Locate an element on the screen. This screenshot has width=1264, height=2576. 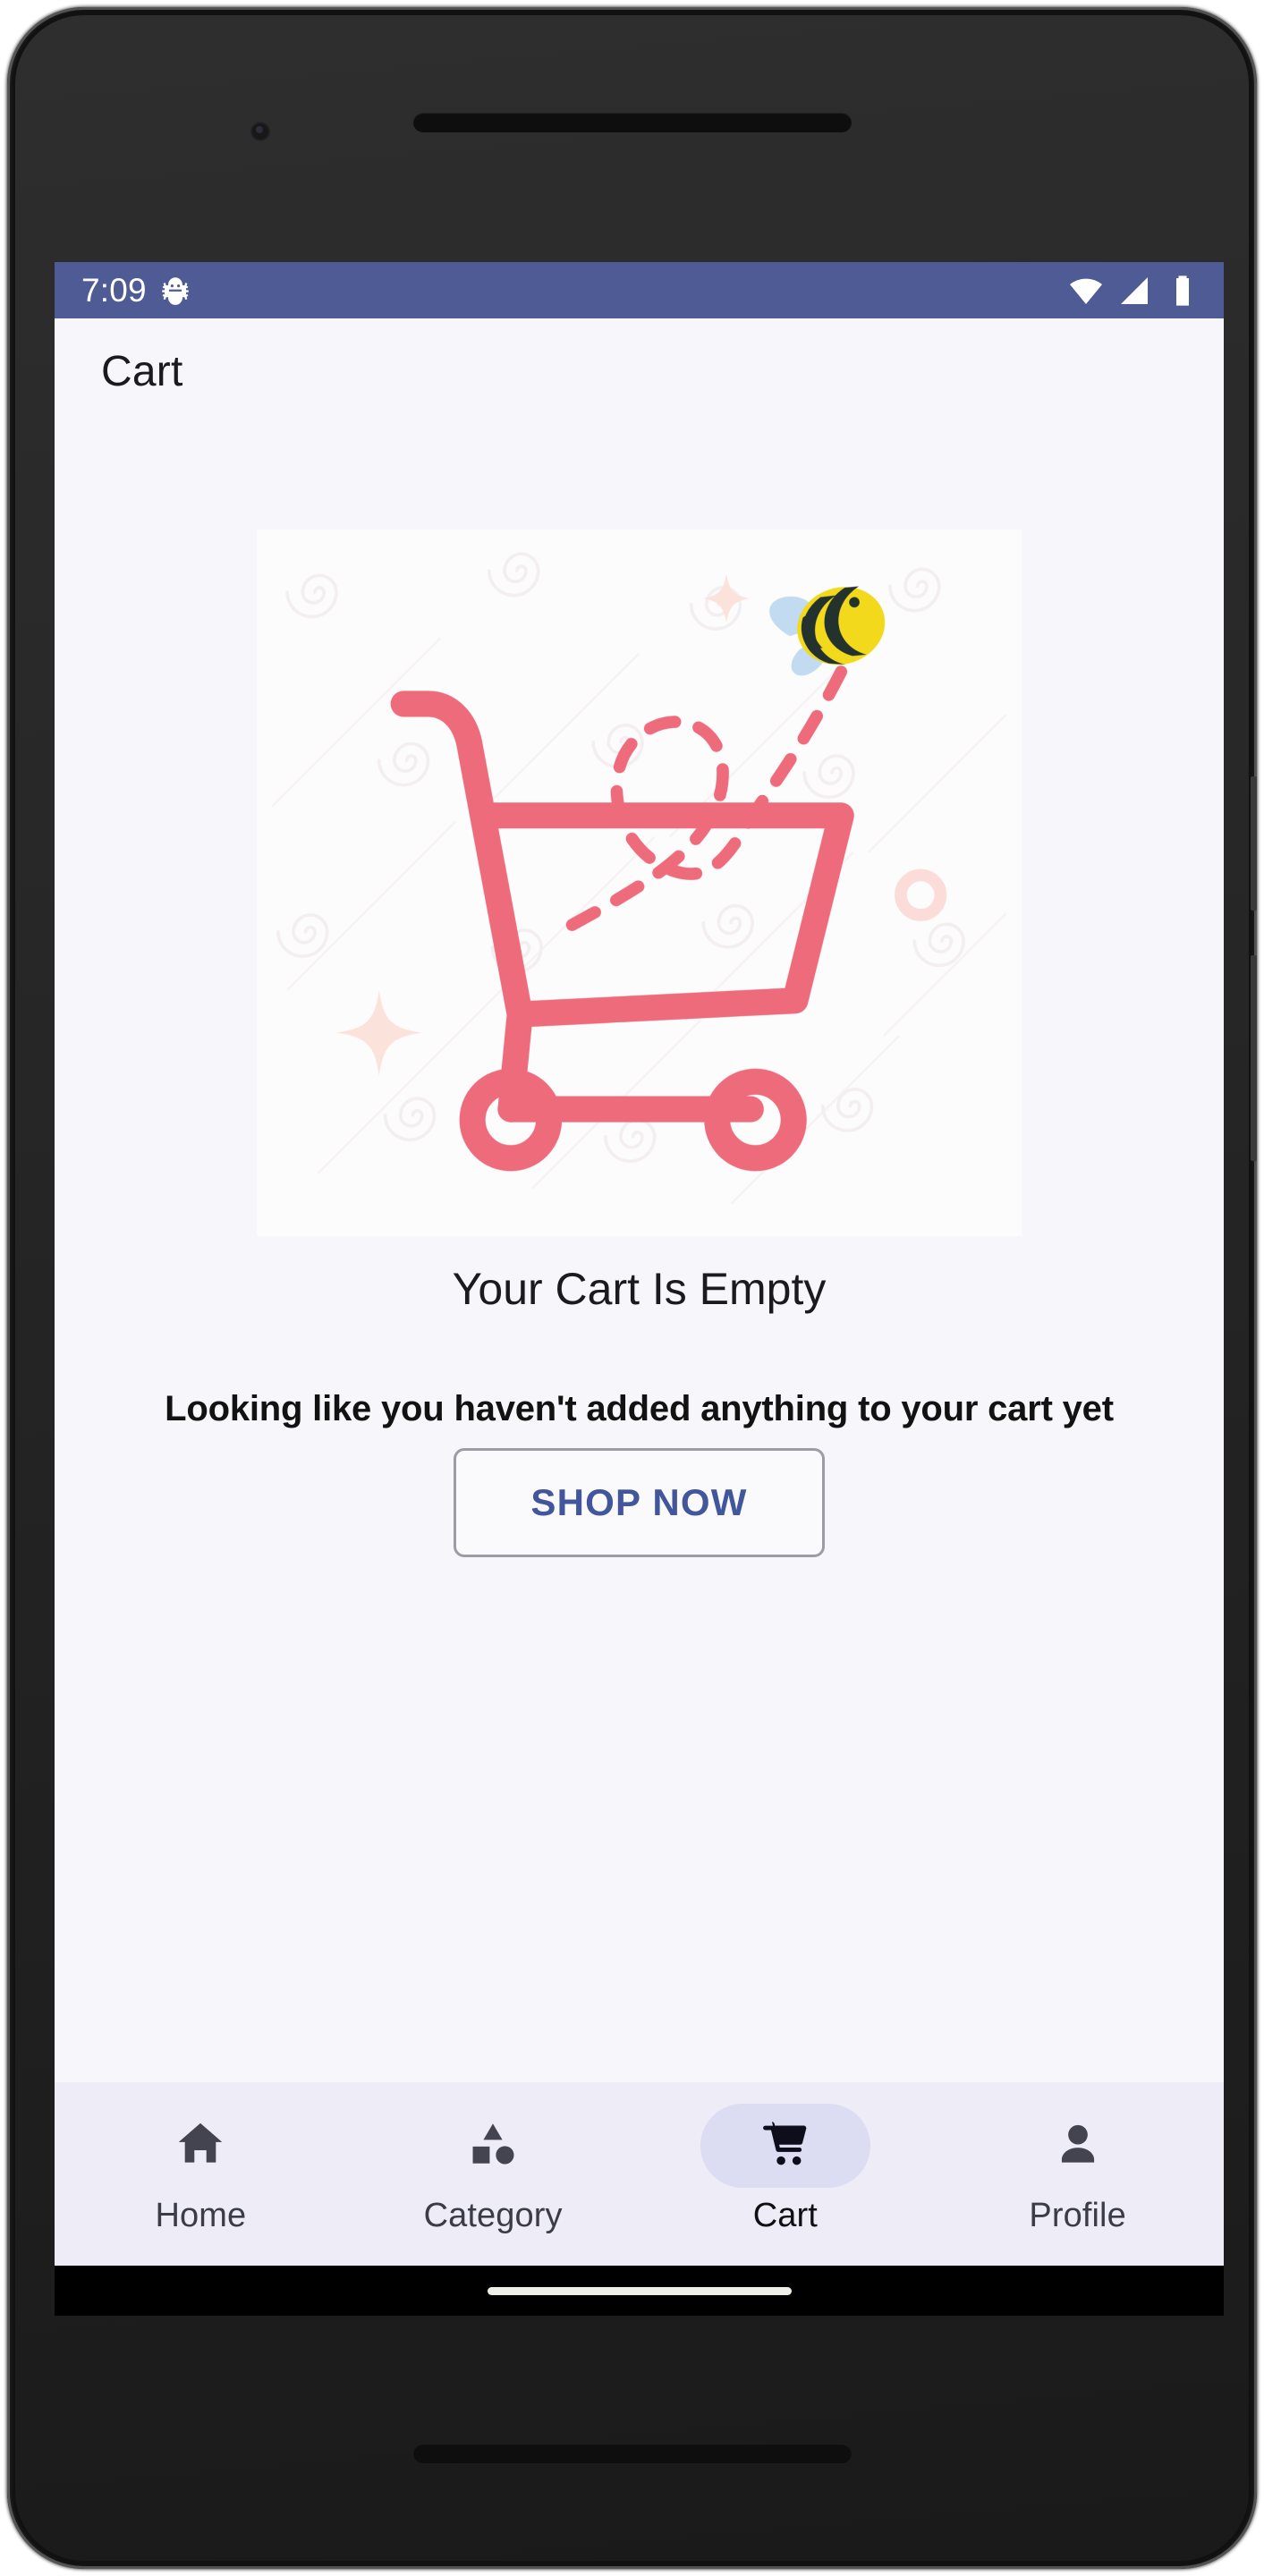
home-icon is located at coordinates (200, 2146).